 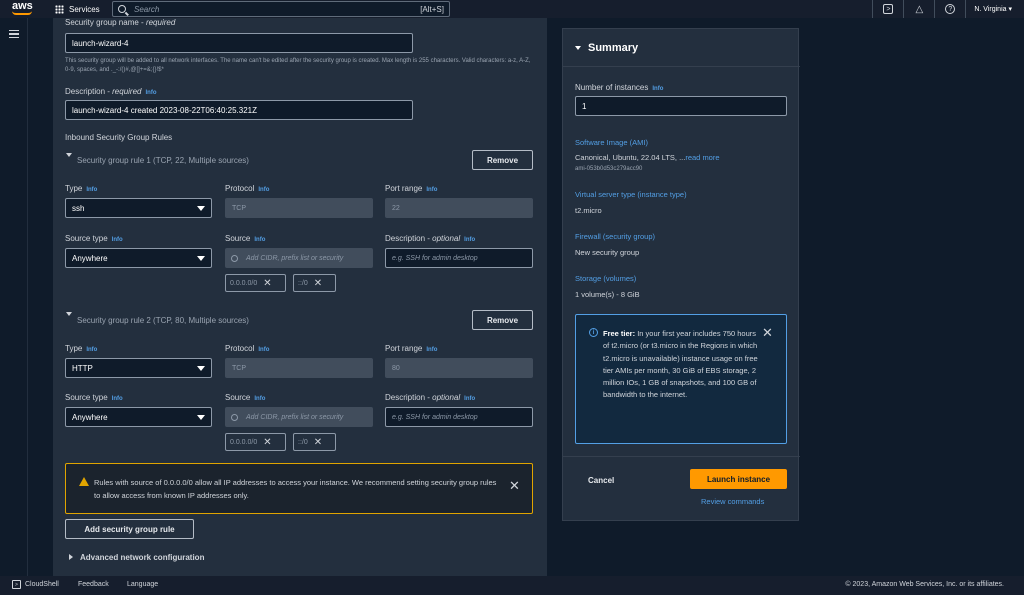 What do you see at coordinates (607, 294) in the screenshot?
I see `storage-value: 1 volume(s) - 8 GiB` at bounding box center [607, 294].